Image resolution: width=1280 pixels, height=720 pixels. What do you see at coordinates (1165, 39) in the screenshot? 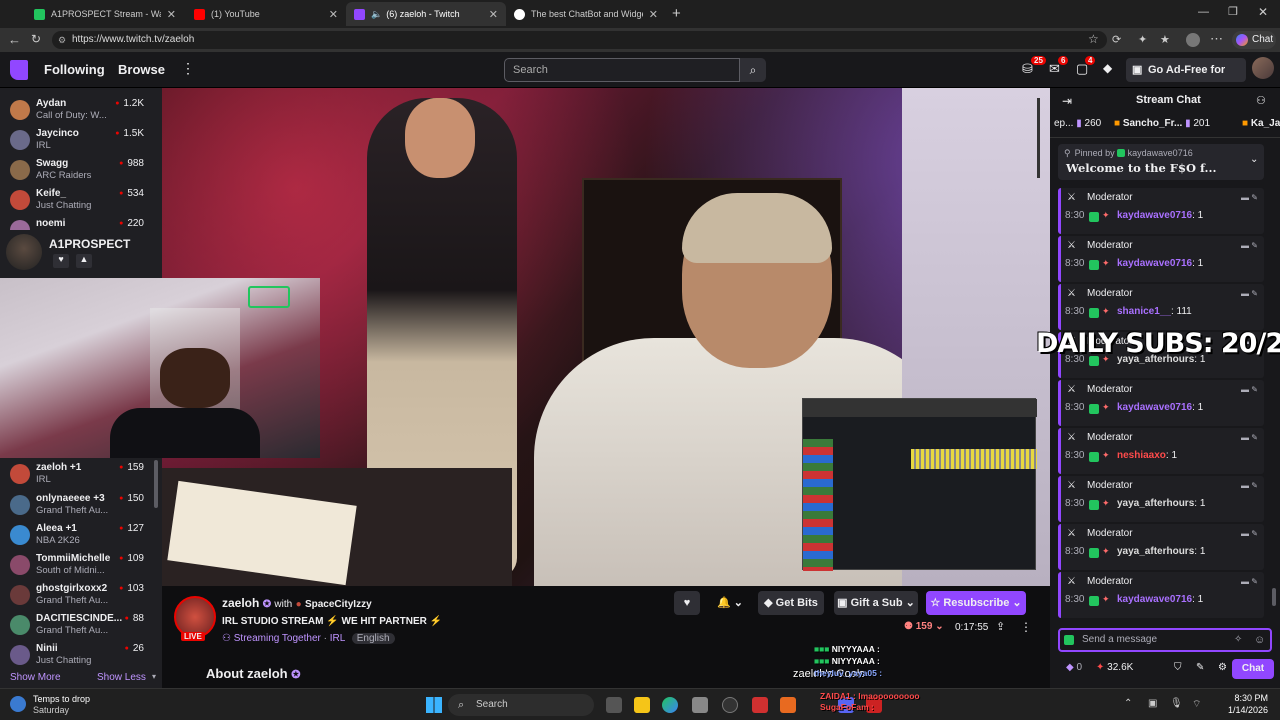
I see `favorites-icon: ★` at bounding box center [1165, 39].